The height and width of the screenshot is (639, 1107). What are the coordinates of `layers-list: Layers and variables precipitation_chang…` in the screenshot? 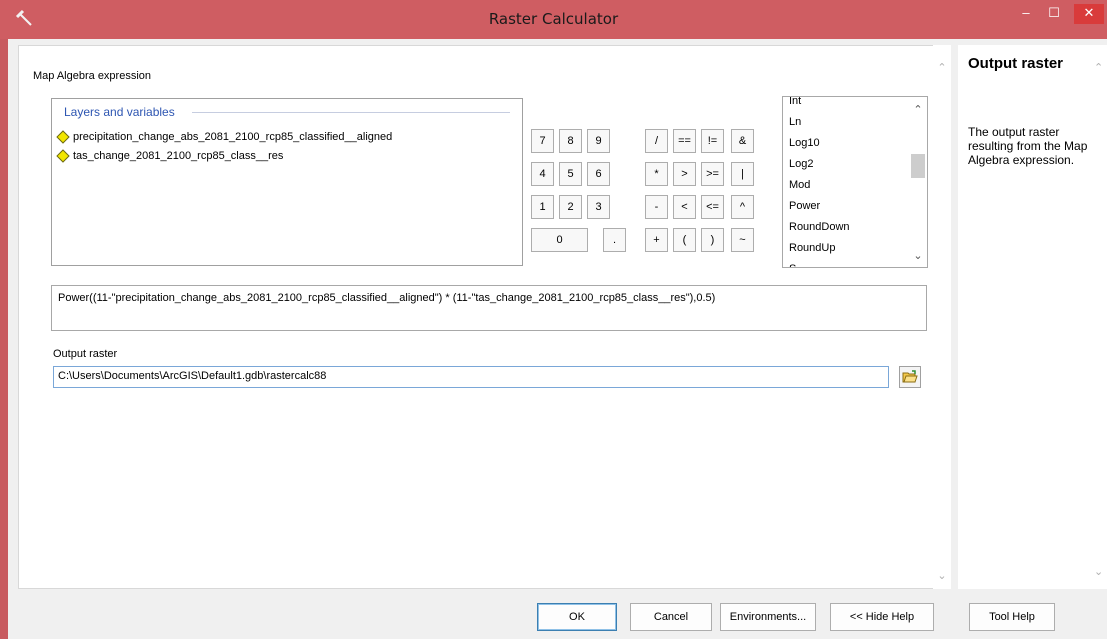 It's located at (287, 182).